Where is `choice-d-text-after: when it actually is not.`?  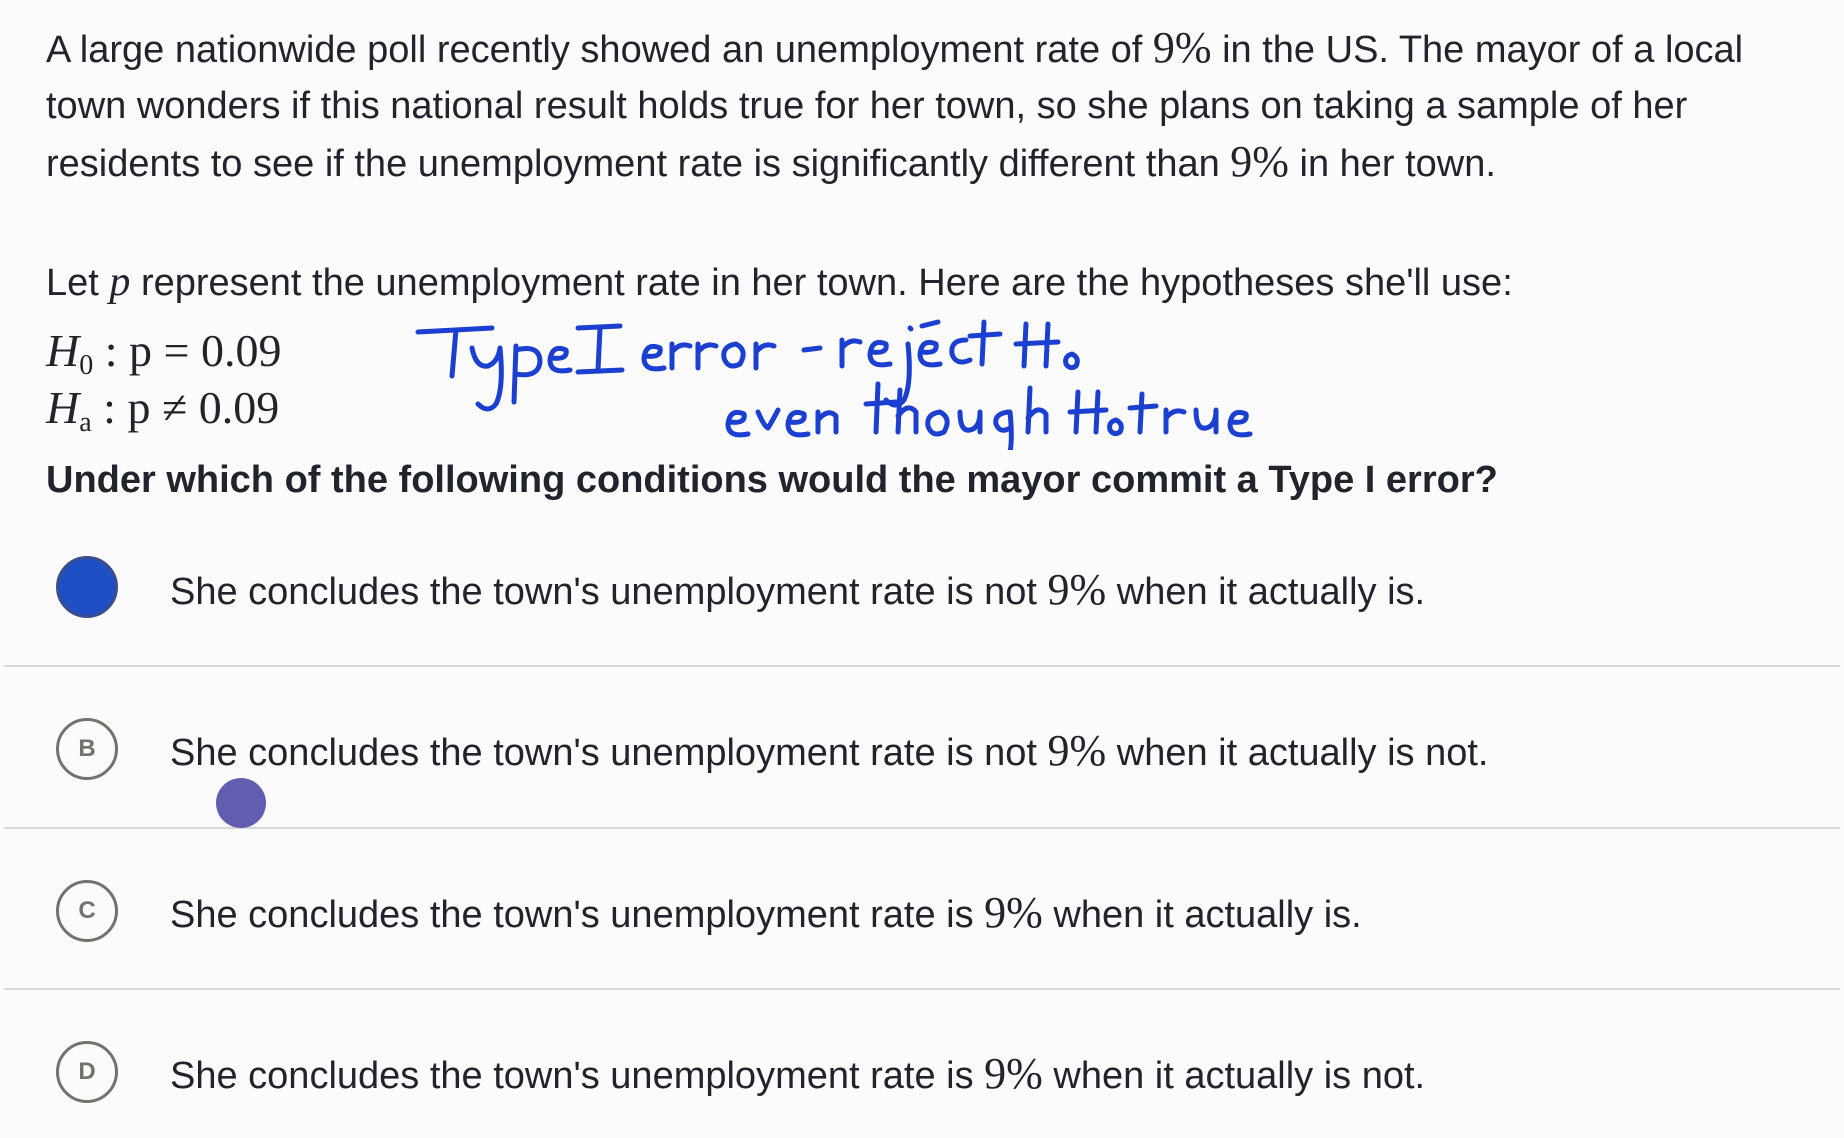
choice-d-text-after: when it actually is not. is located at coordinates (1234, 1076).